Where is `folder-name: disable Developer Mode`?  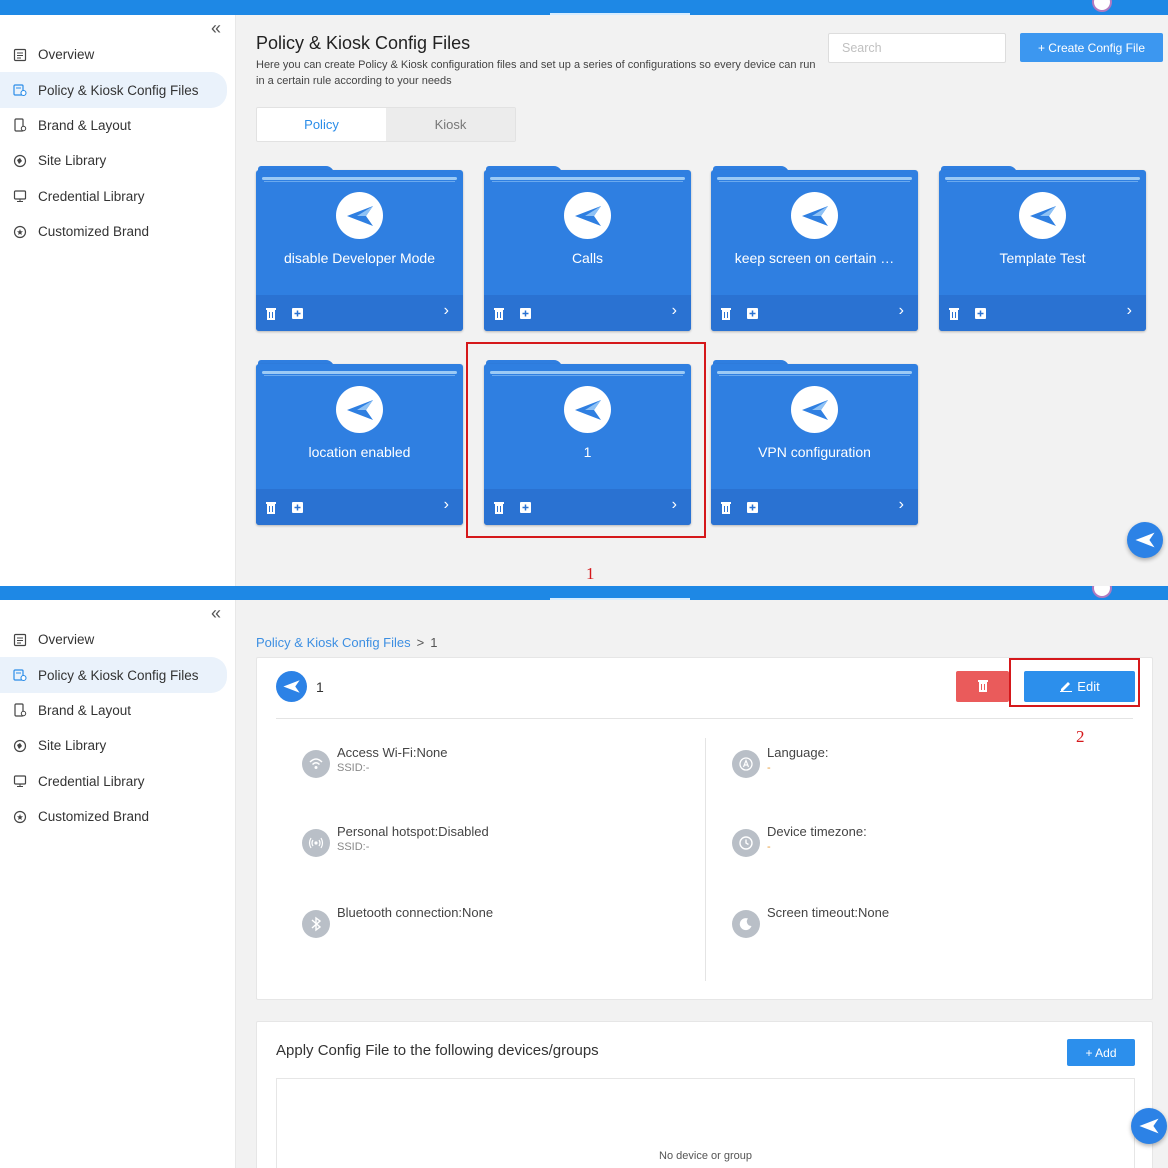
folder-name: disable Developer Mode is located at coordinates (359, 258).